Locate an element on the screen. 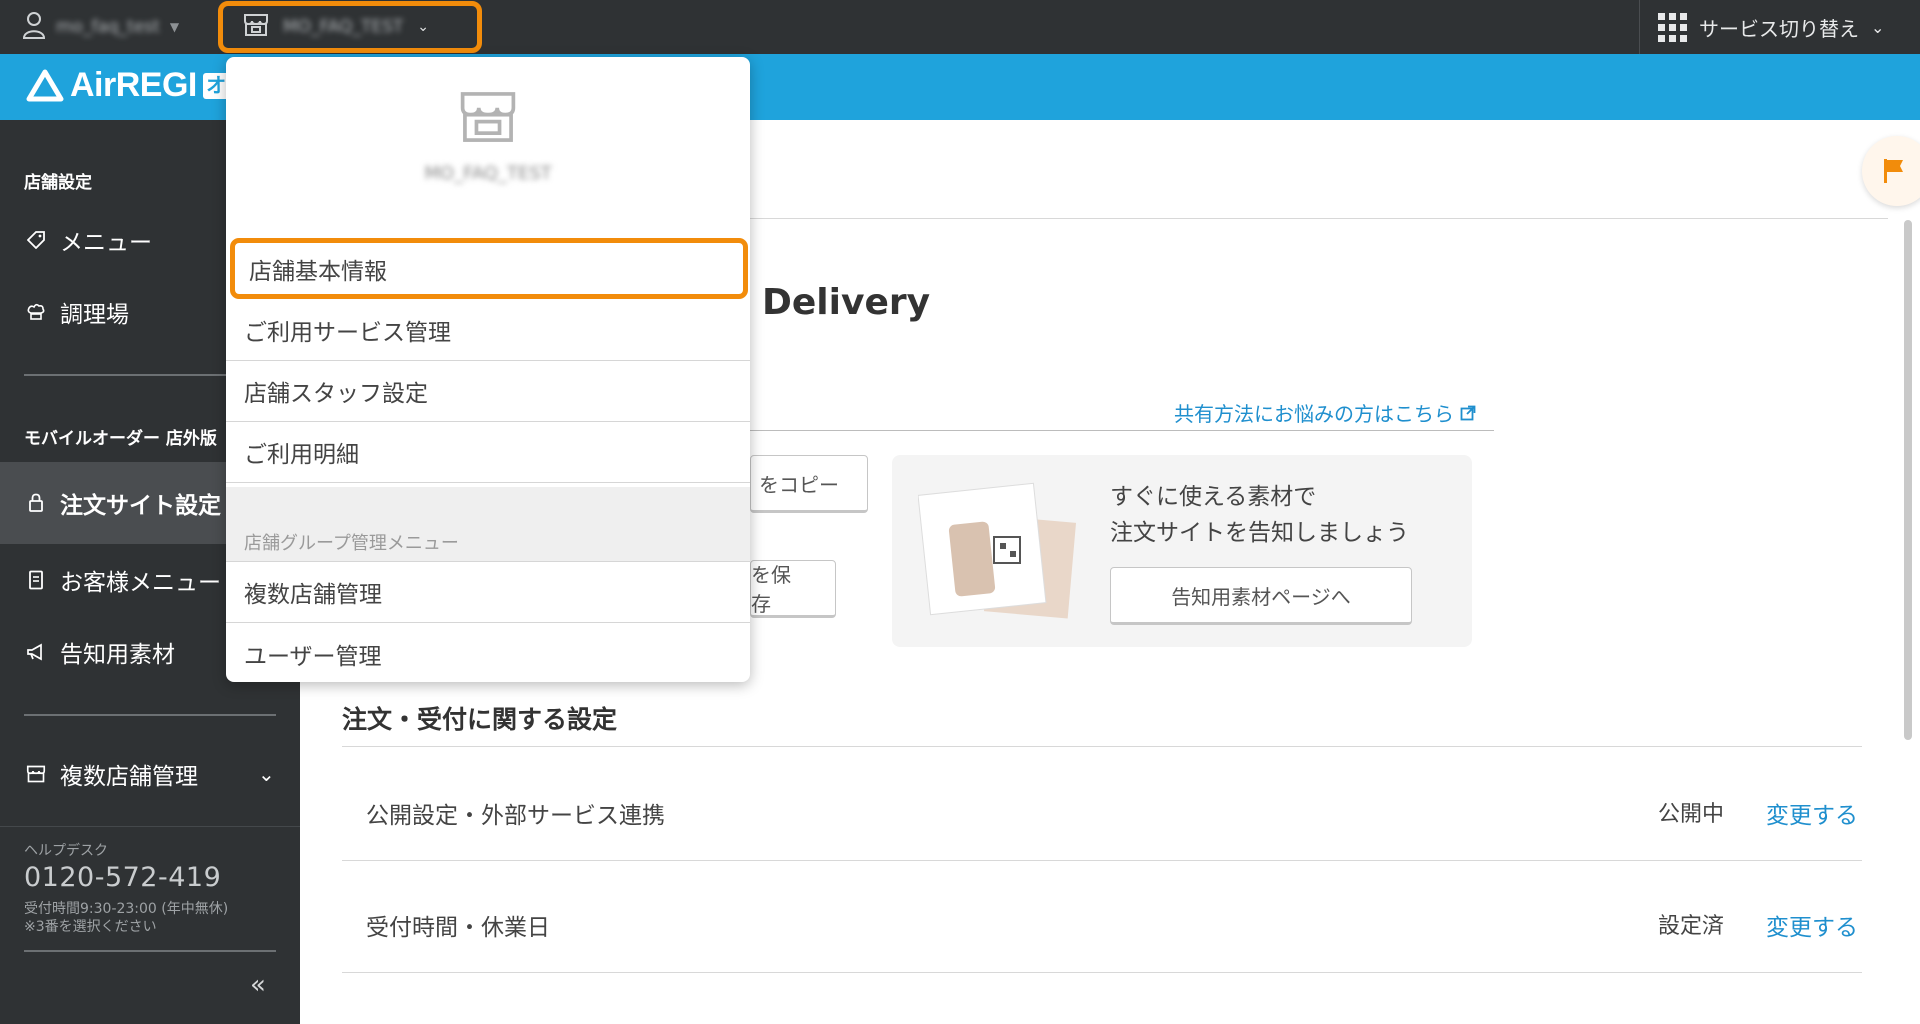  page-title: Delivery is located at coordinates (846, 302).